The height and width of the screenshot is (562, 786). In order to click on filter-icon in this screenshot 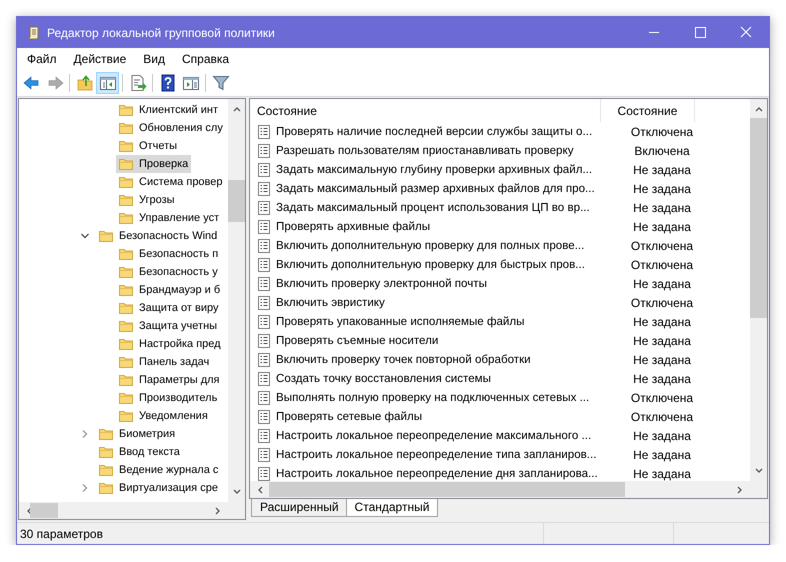, I will do `click(221, 83)`.